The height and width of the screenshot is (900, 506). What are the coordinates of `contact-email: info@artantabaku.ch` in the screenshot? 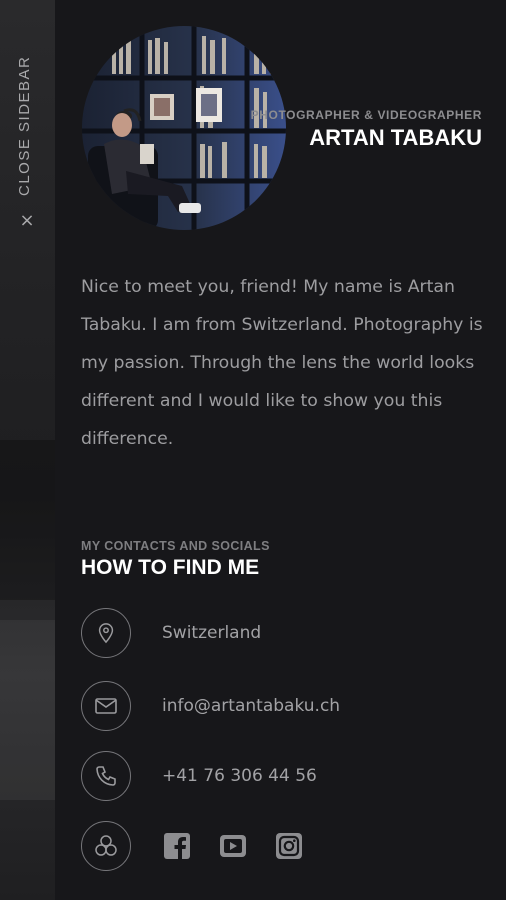 It's located at (281, 706).